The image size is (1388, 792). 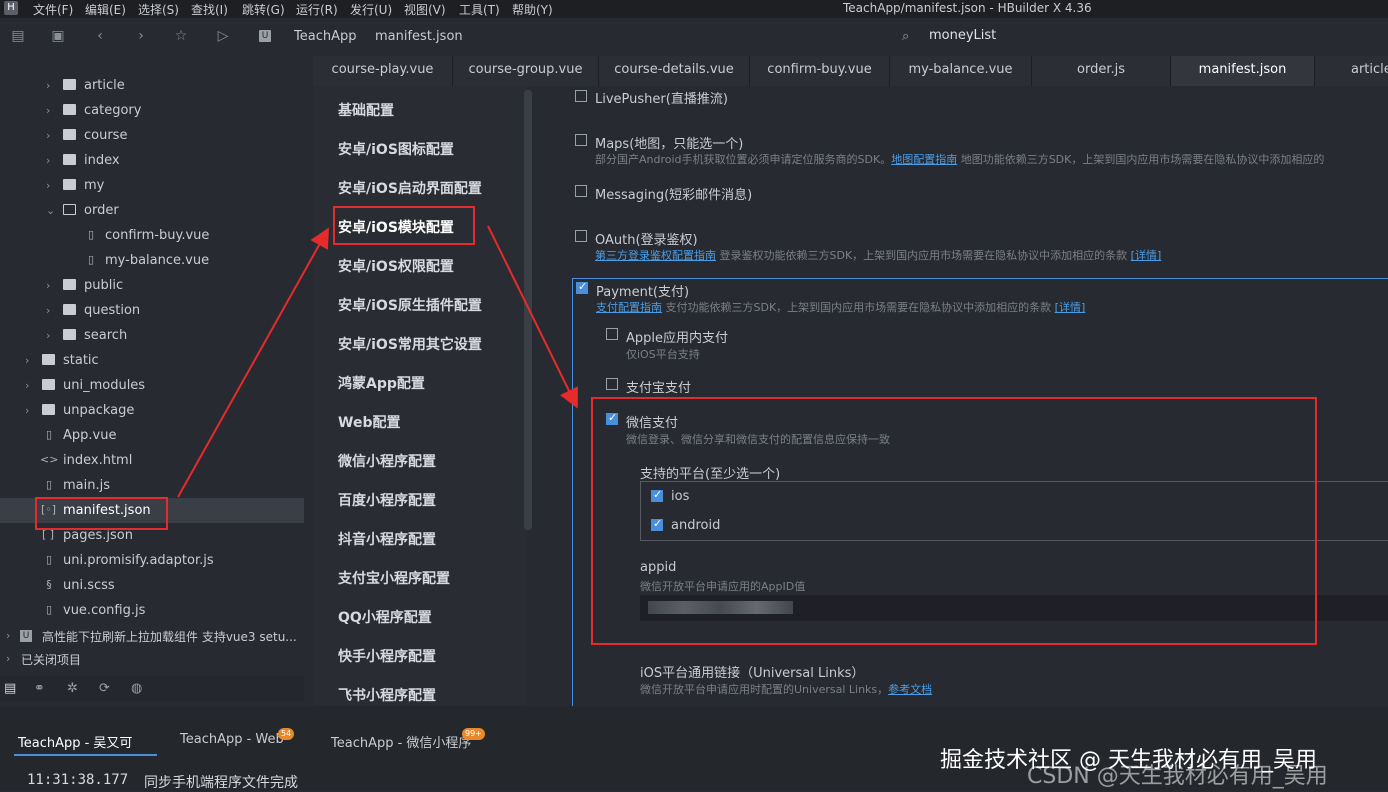 I want to click on nav-douyin-mp: 抖音小程序配置, so click(x=387, y=539).